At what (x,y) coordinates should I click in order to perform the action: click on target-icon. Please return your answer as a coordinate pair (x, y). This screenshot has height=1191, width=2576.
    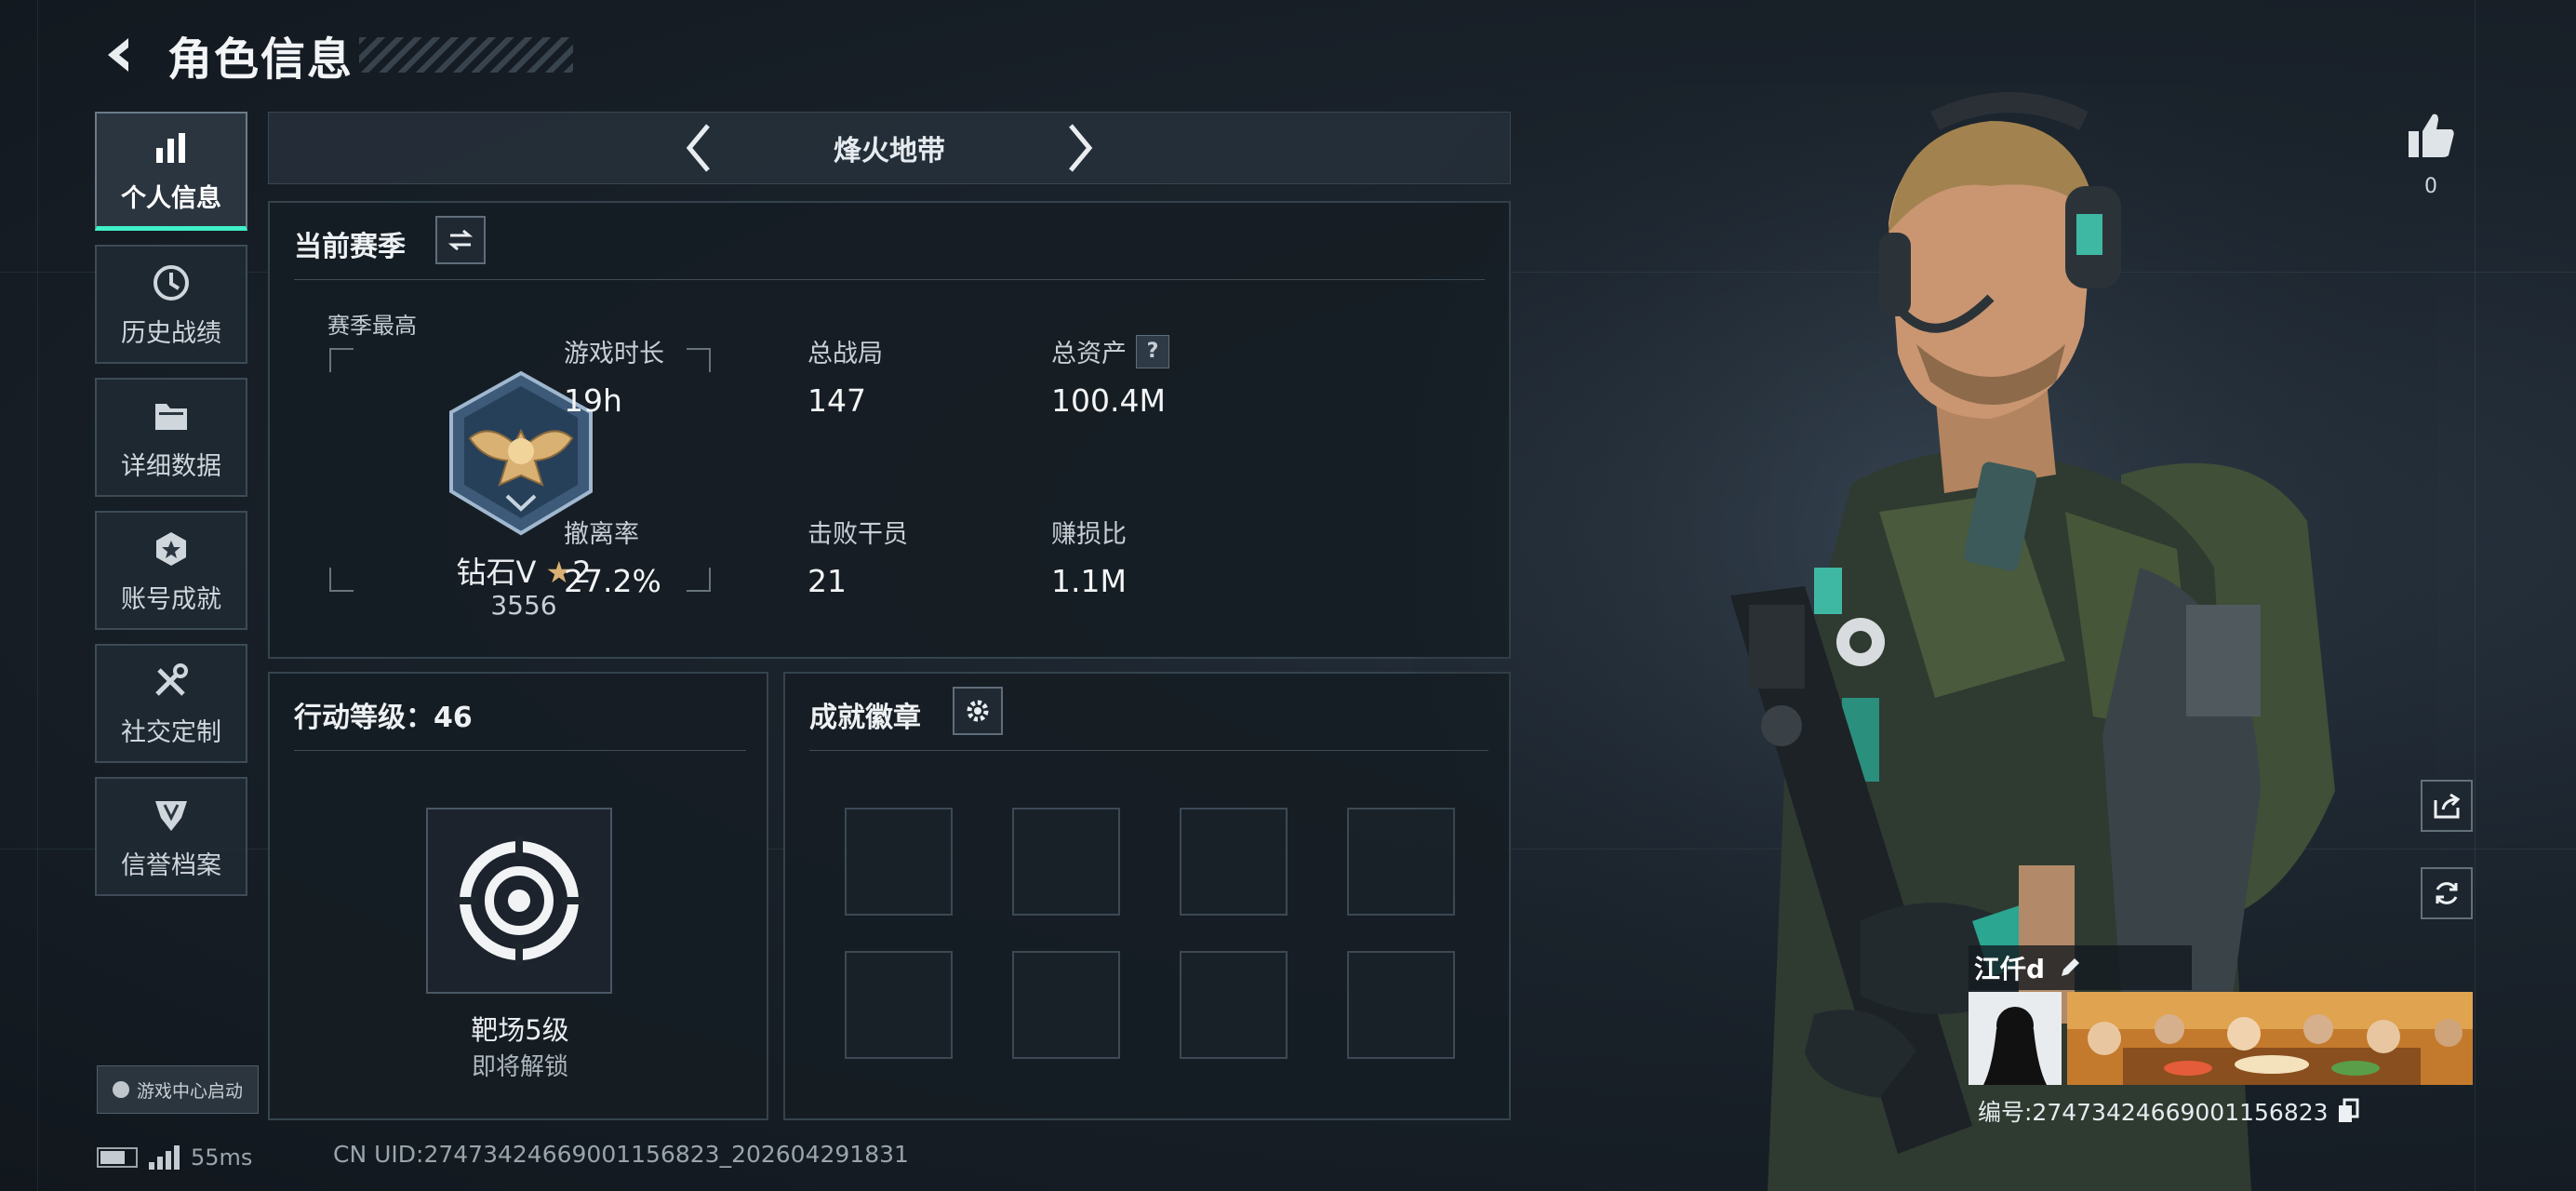
    Looking at the image, I should click on (519, 901).